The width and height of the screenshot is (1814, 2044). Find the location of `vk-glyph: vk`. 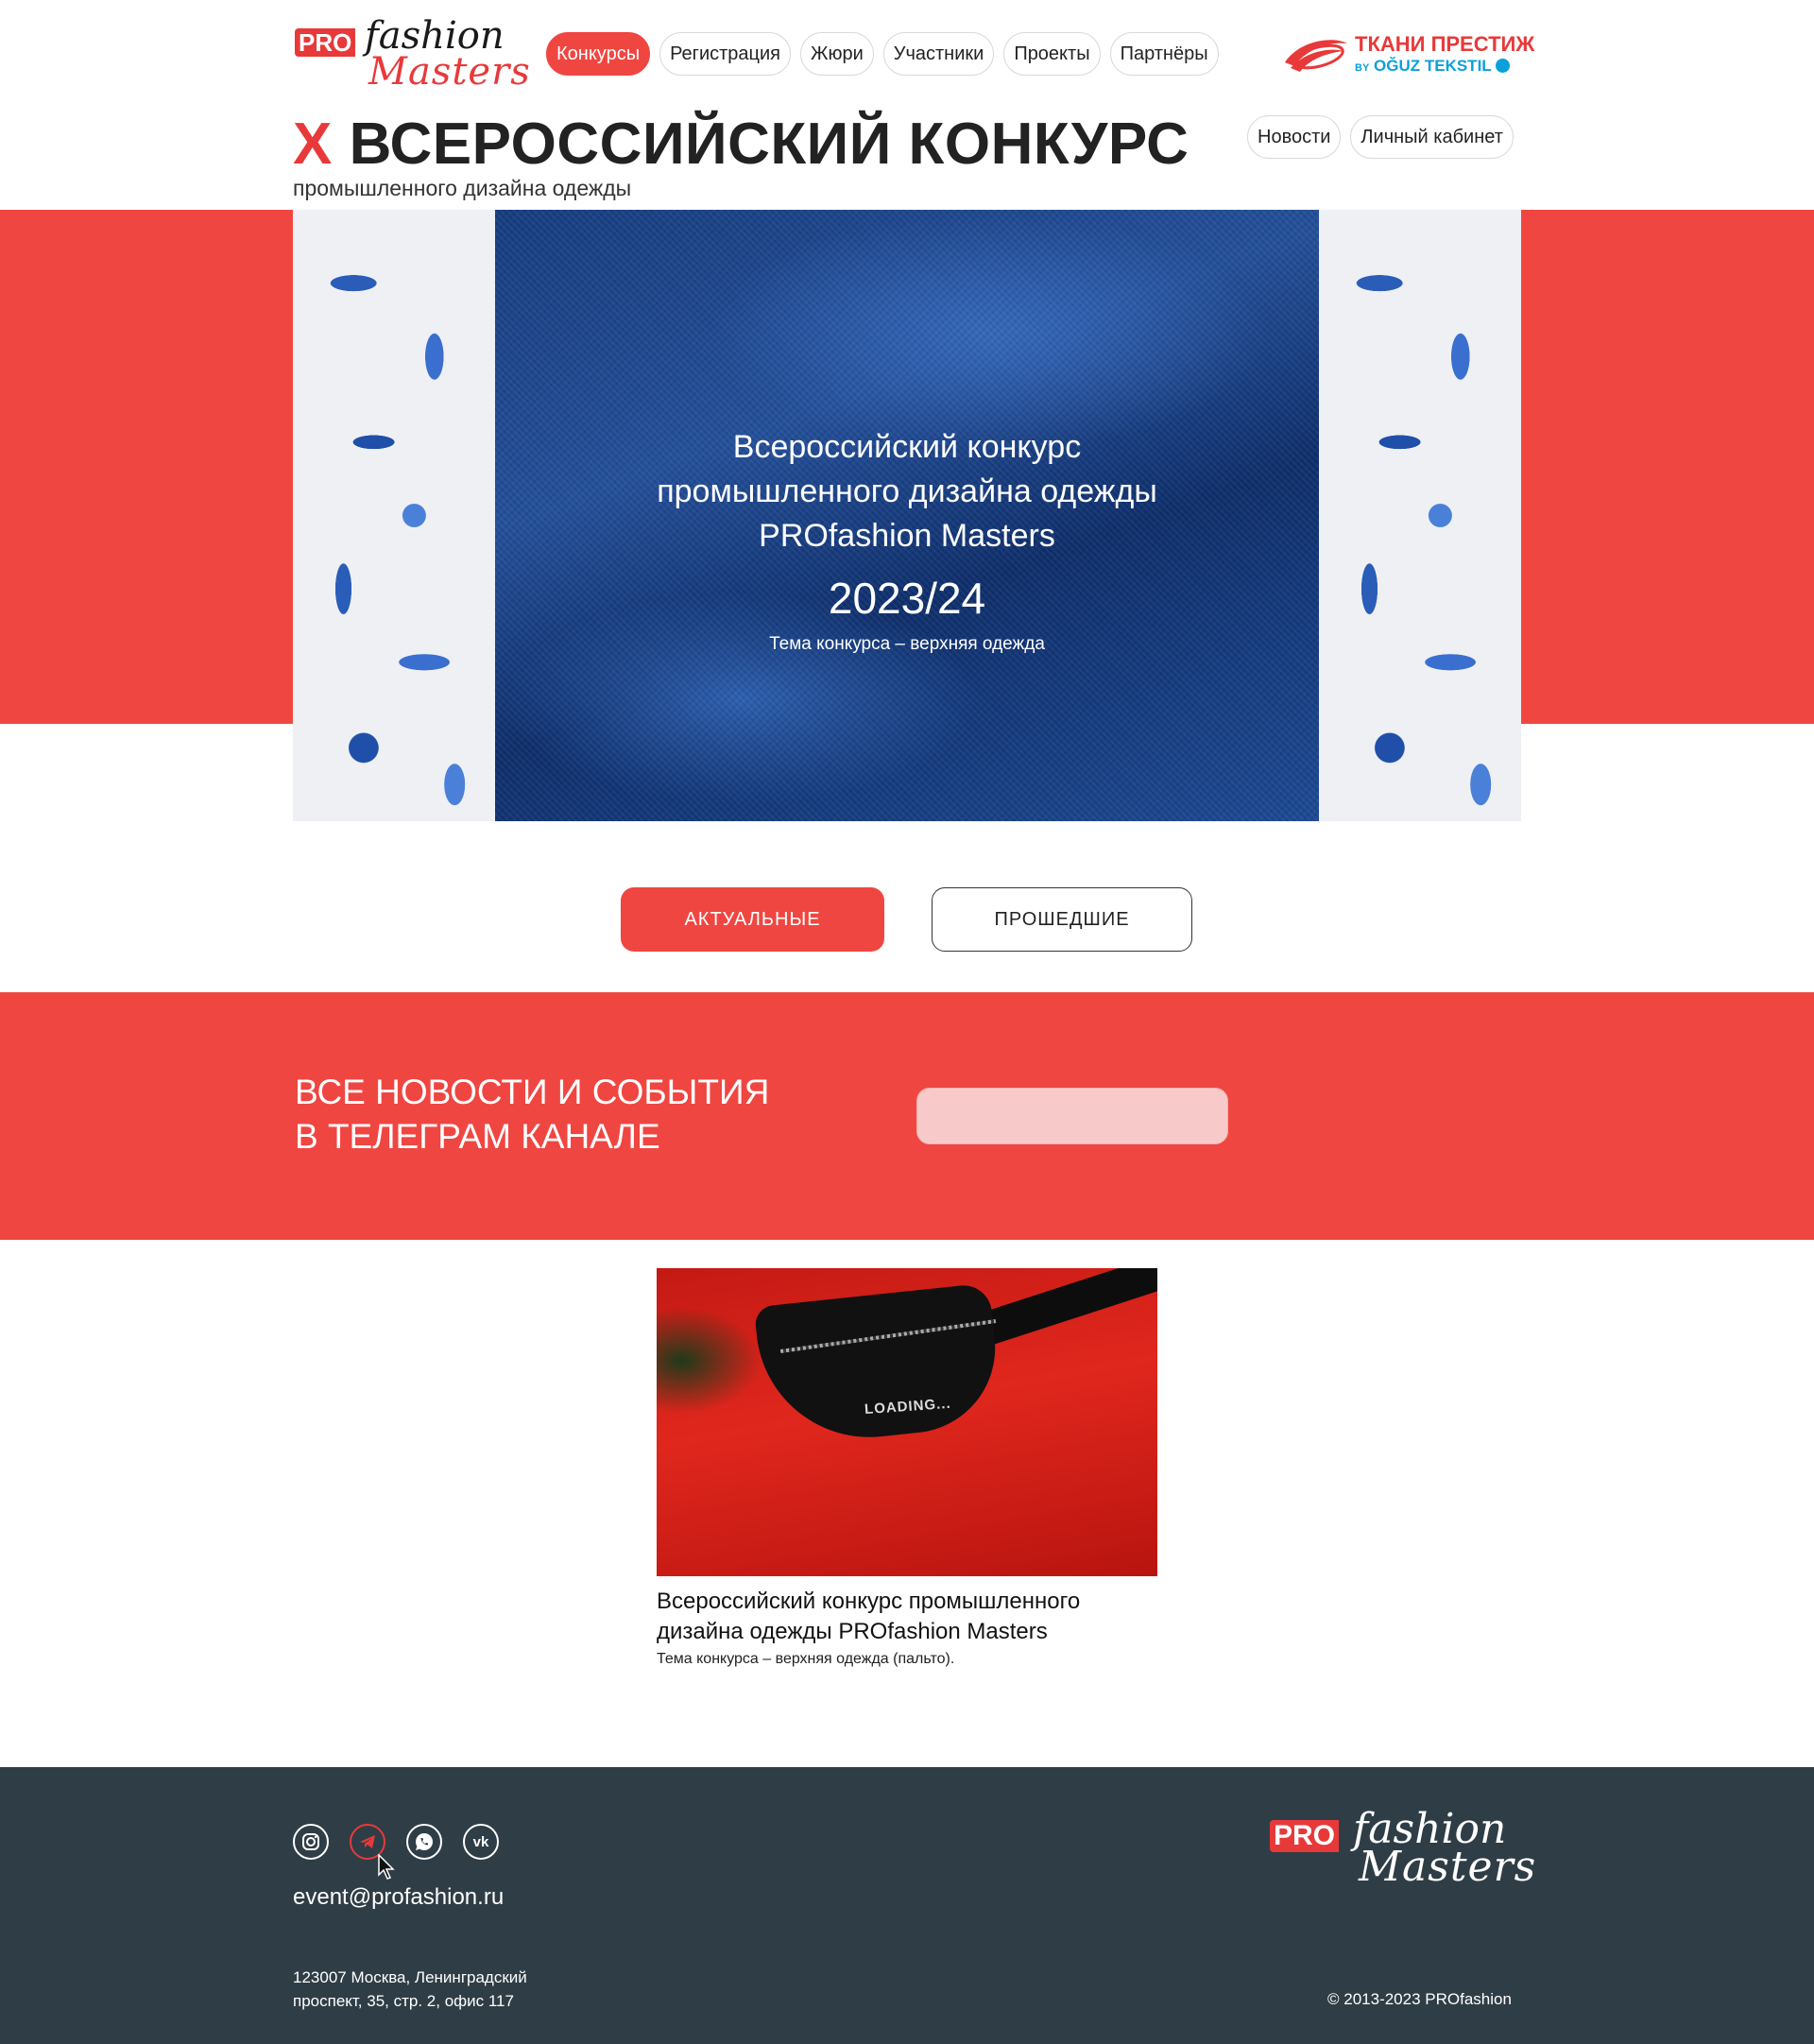

vk-glyph: vk is located at coordinates (481, 1841).